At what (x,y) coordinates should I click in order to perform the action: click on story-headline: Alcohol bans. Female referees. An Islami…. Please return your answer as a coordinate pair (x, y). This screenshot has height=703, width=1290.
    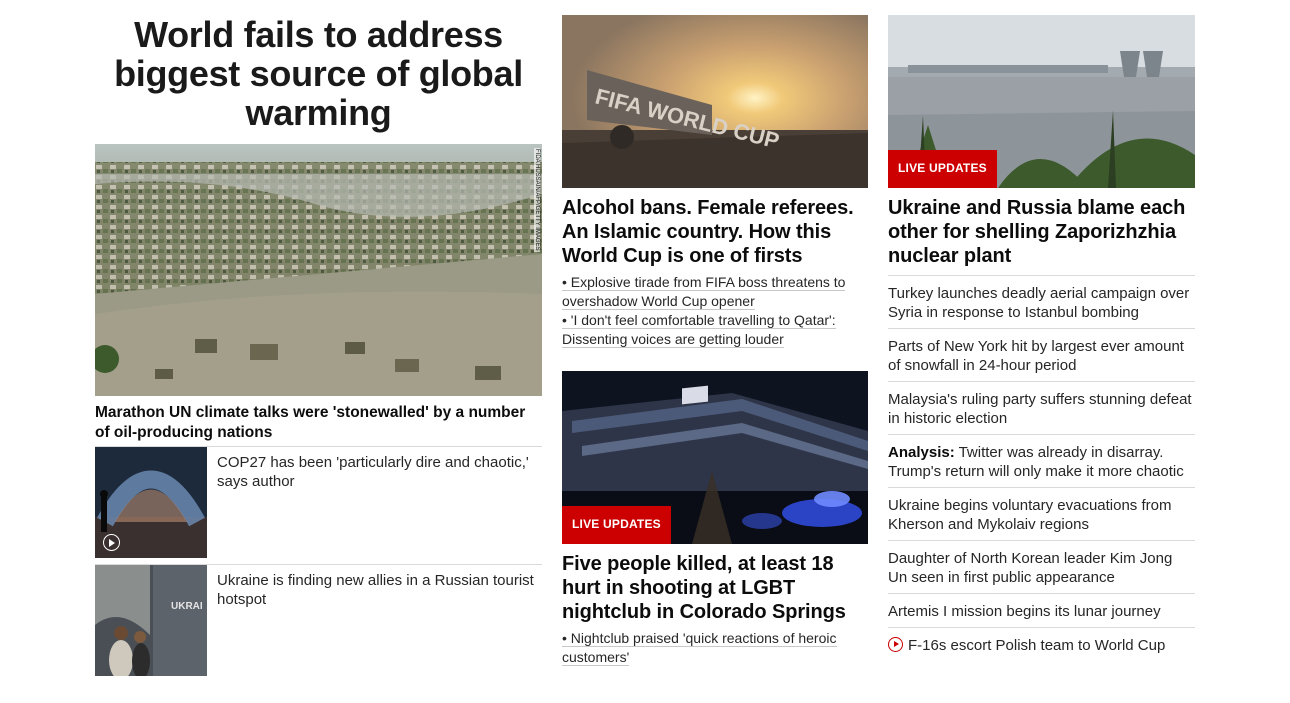
    Looking at the image, I should click on (715, 232).